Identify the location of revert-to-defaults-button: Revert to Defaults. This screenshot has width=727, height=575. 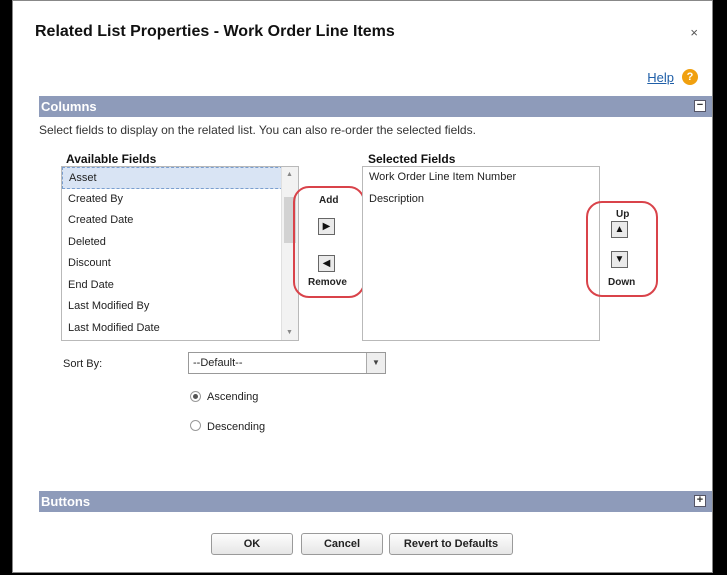
(451, 544).